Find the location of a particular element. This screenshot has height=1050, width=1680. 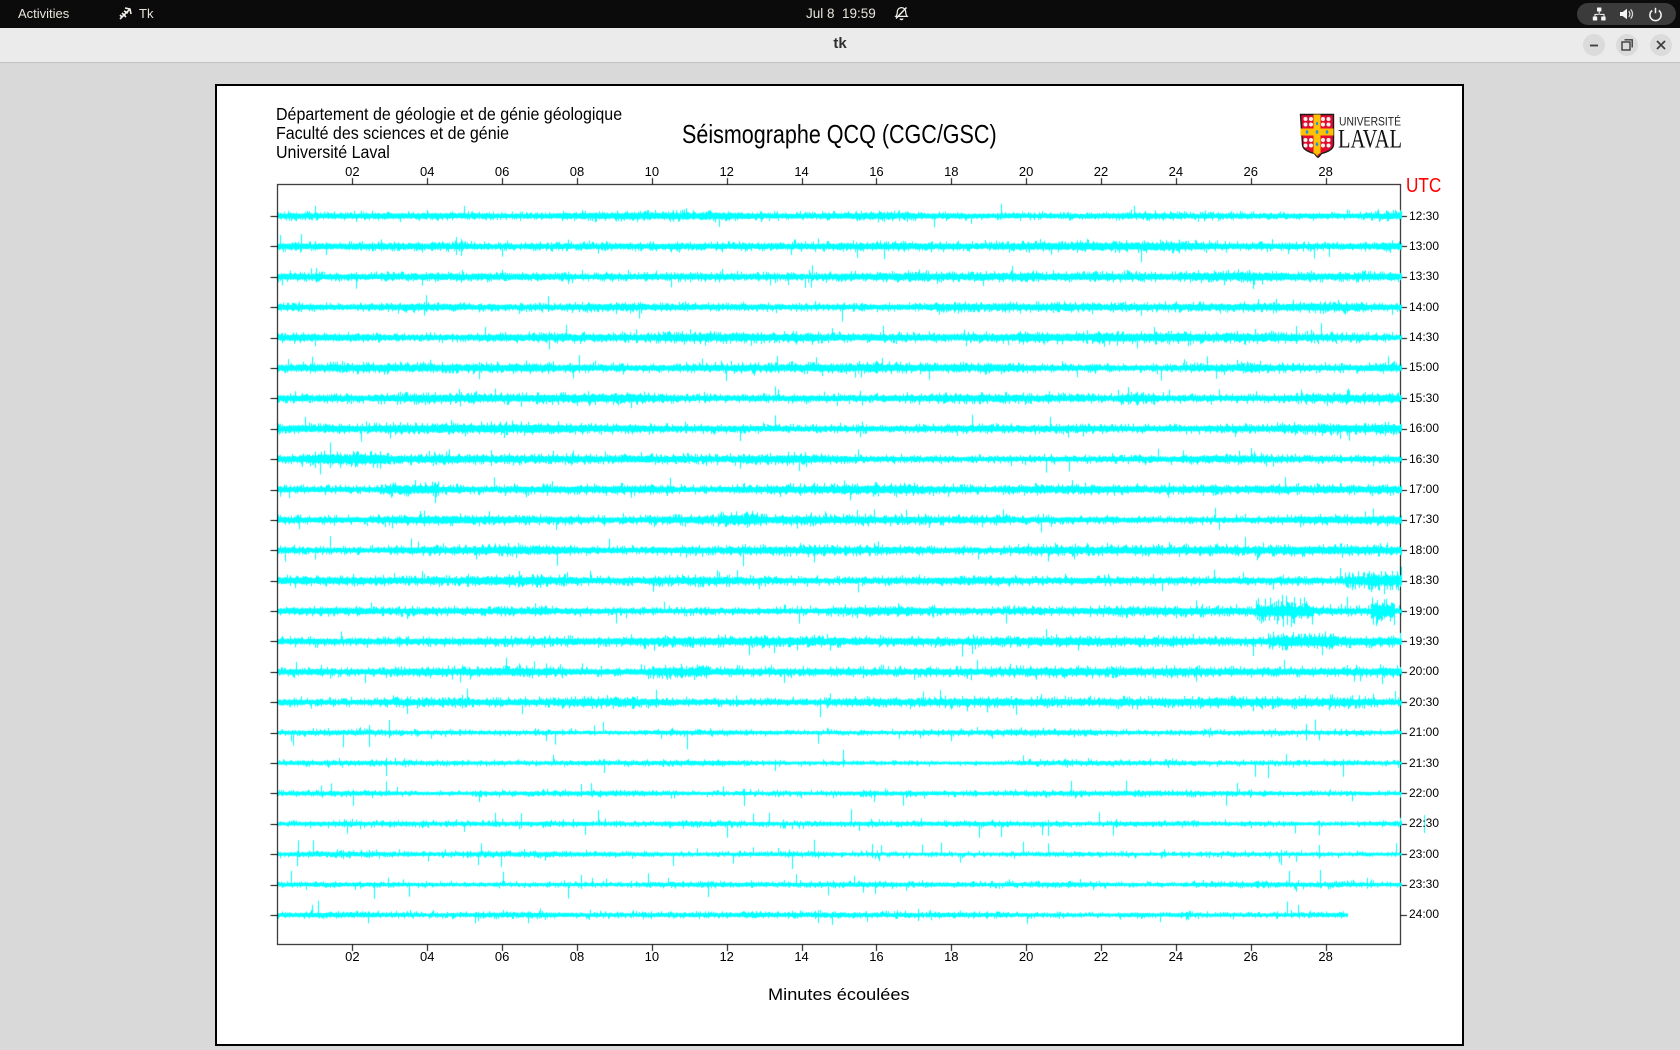

svg-text: LAVAL is located at coordinates (1370, 138).